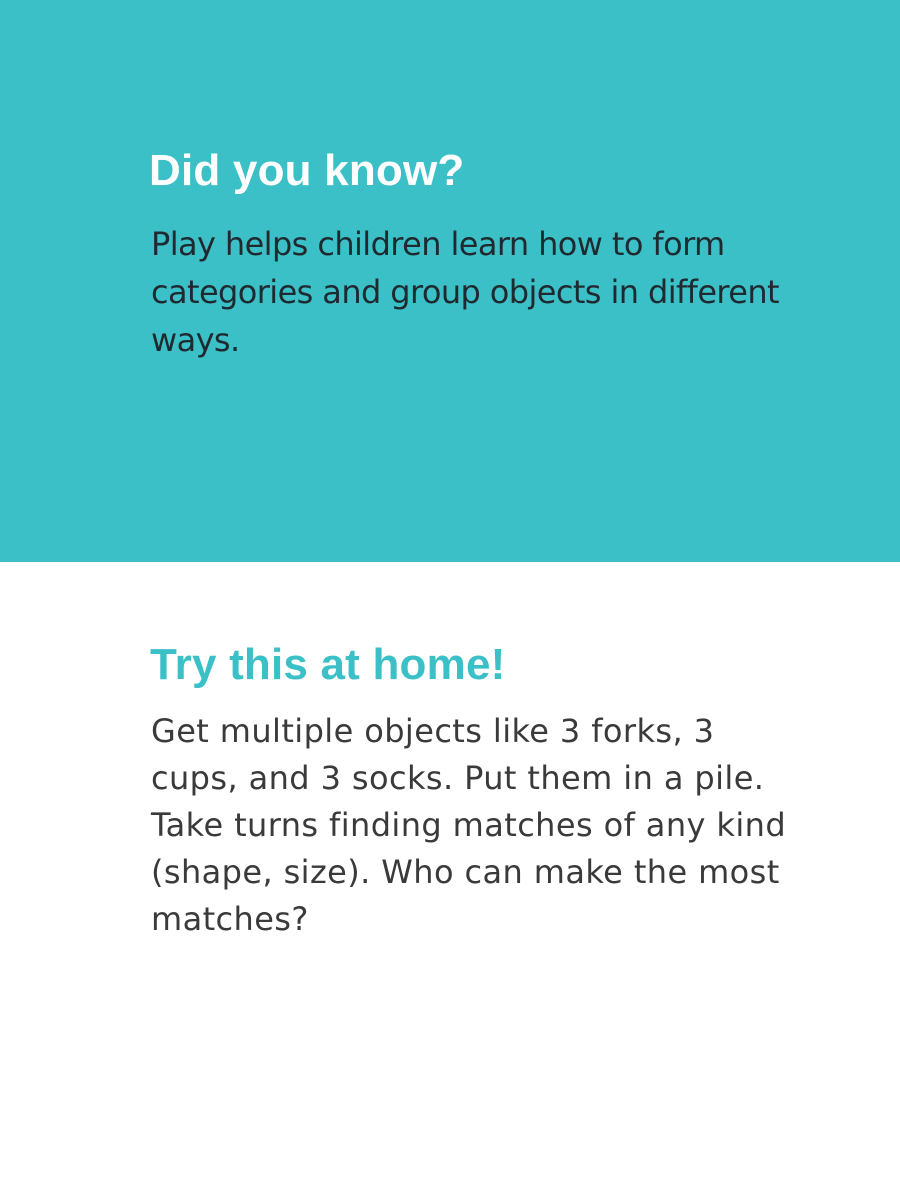 The height and width of the screenshot is (1200, 900). I want to click on try-at-home-heading: Try this at home!, so click(328, 664).